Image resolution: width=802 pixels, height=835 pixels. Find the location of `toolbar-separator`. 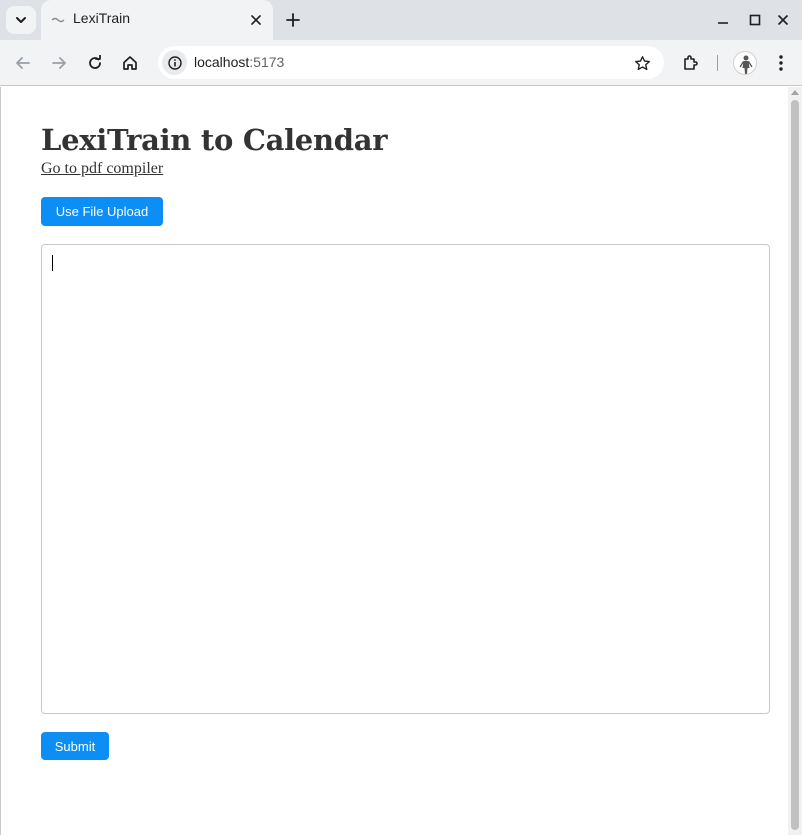

toolbar-separator is located at coordinates (717, 63).